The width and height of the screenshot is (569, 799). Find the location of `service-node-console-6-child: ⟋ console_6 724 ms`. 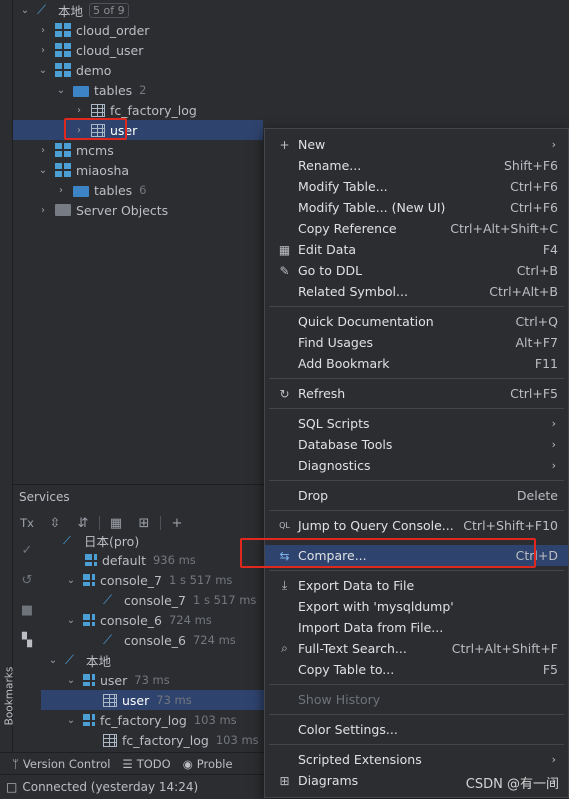

service-node-console-6-child: ⟋ console_6 724 ms is located at coordinates (169, 640).